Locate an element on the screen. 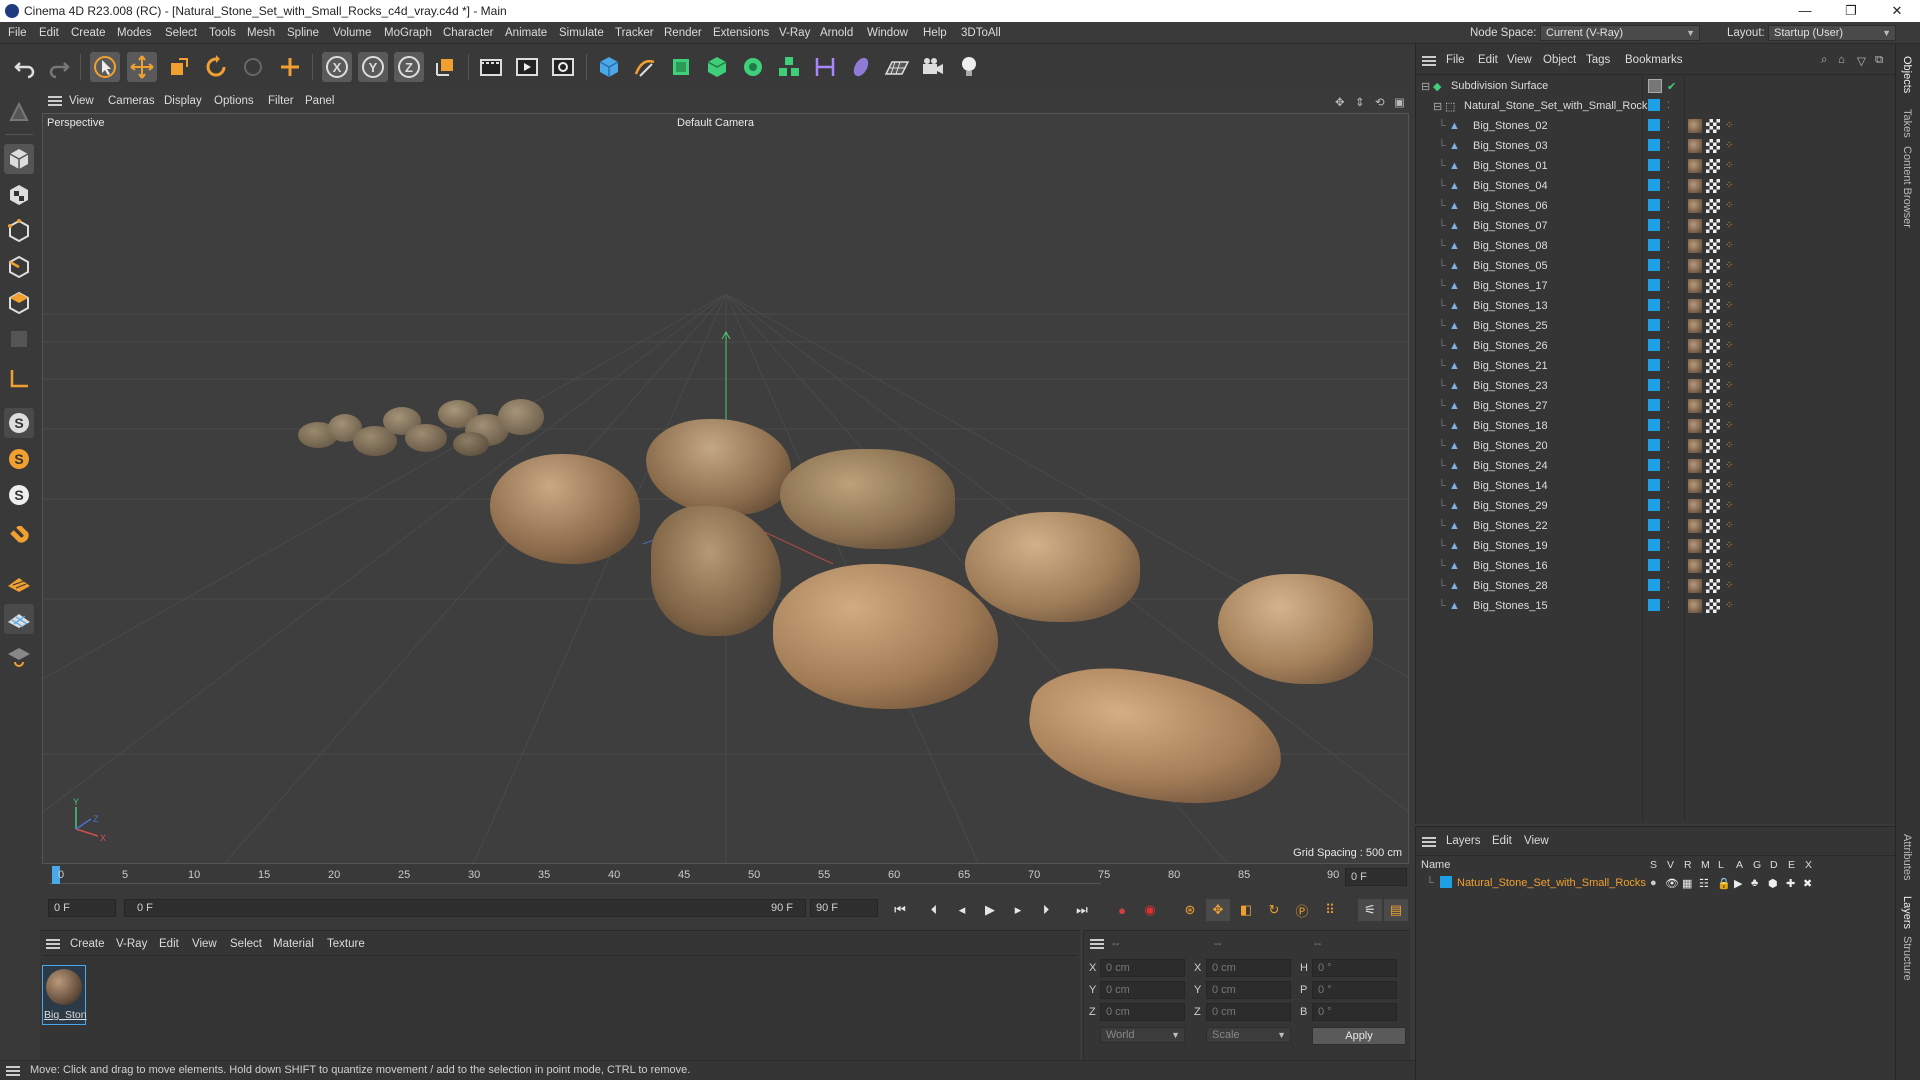 The image size is (1920, 1080). material-menu-create: Create is located at coordinates (87, 944).